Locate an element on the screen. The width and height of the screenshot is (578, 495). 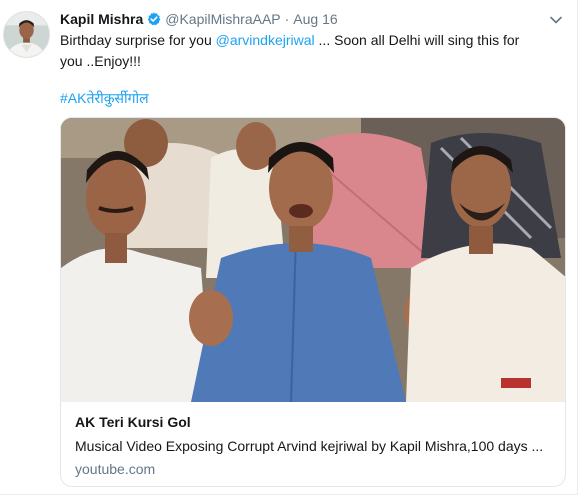
verified-badge-icon is located at coordinates (154, 19).